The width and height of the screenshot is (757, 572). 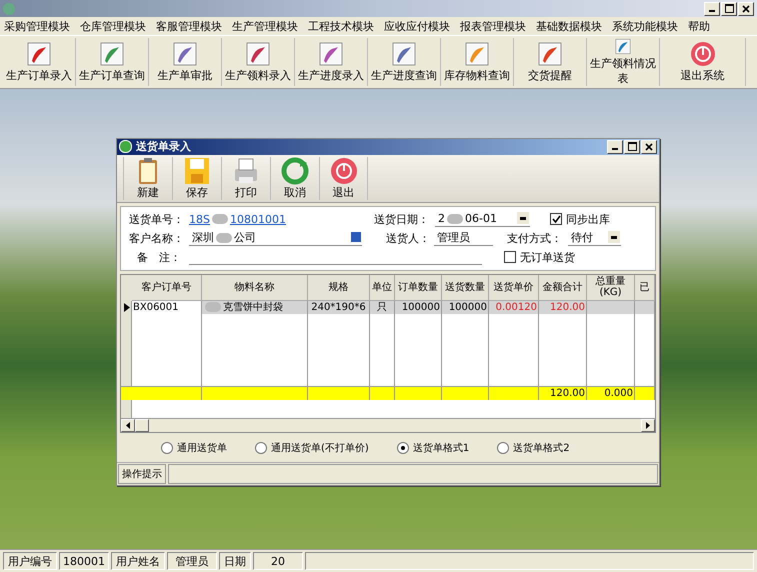 What do you see at coordinates (113, 26) in the screenshot?
I see `menu-item: 仓库管理模块` at bounding box center [113, 26].